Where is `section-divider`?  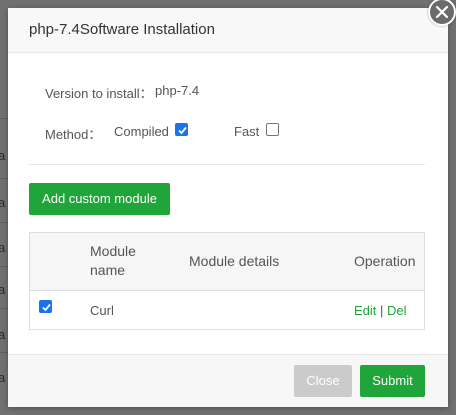 section-divider is located at coordinates (227, 164).